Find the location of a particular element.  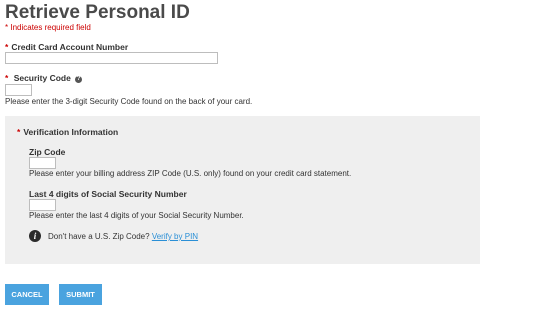

cancel-button: CANCEL is located at coordinates (27, 294).